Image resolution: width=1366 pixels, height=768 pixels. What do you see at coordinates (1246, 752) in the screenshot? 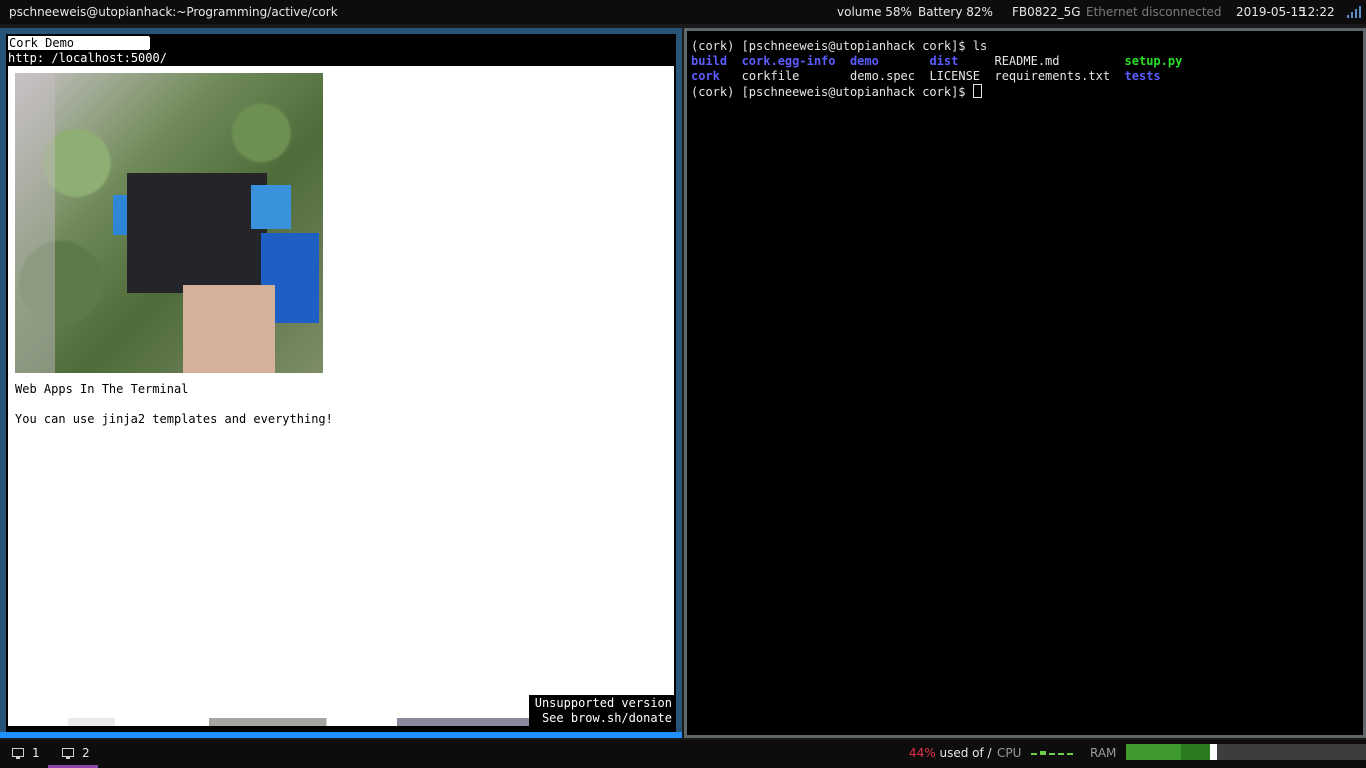
I see `ram-meter` at bounding box center [1246, 752].